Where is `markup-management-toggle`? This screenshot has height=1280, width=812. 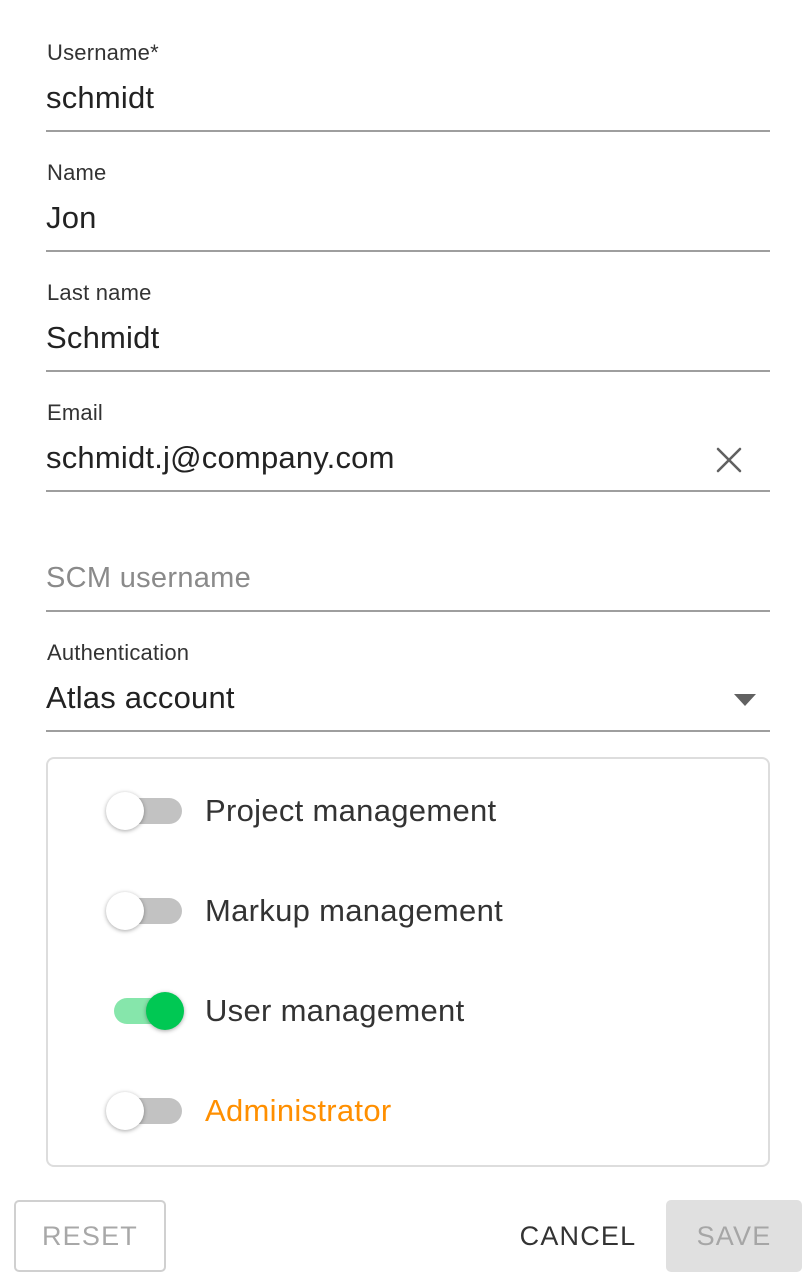
markup-management-toggle is located at coordinates (146, 911).